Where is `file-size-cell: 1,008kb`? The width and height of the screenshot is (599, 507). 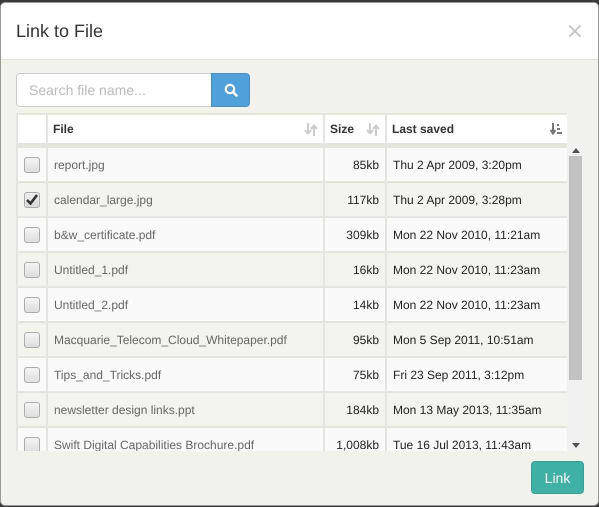 file-size-cell: 1,008kb is located at coordinates (355, 439).